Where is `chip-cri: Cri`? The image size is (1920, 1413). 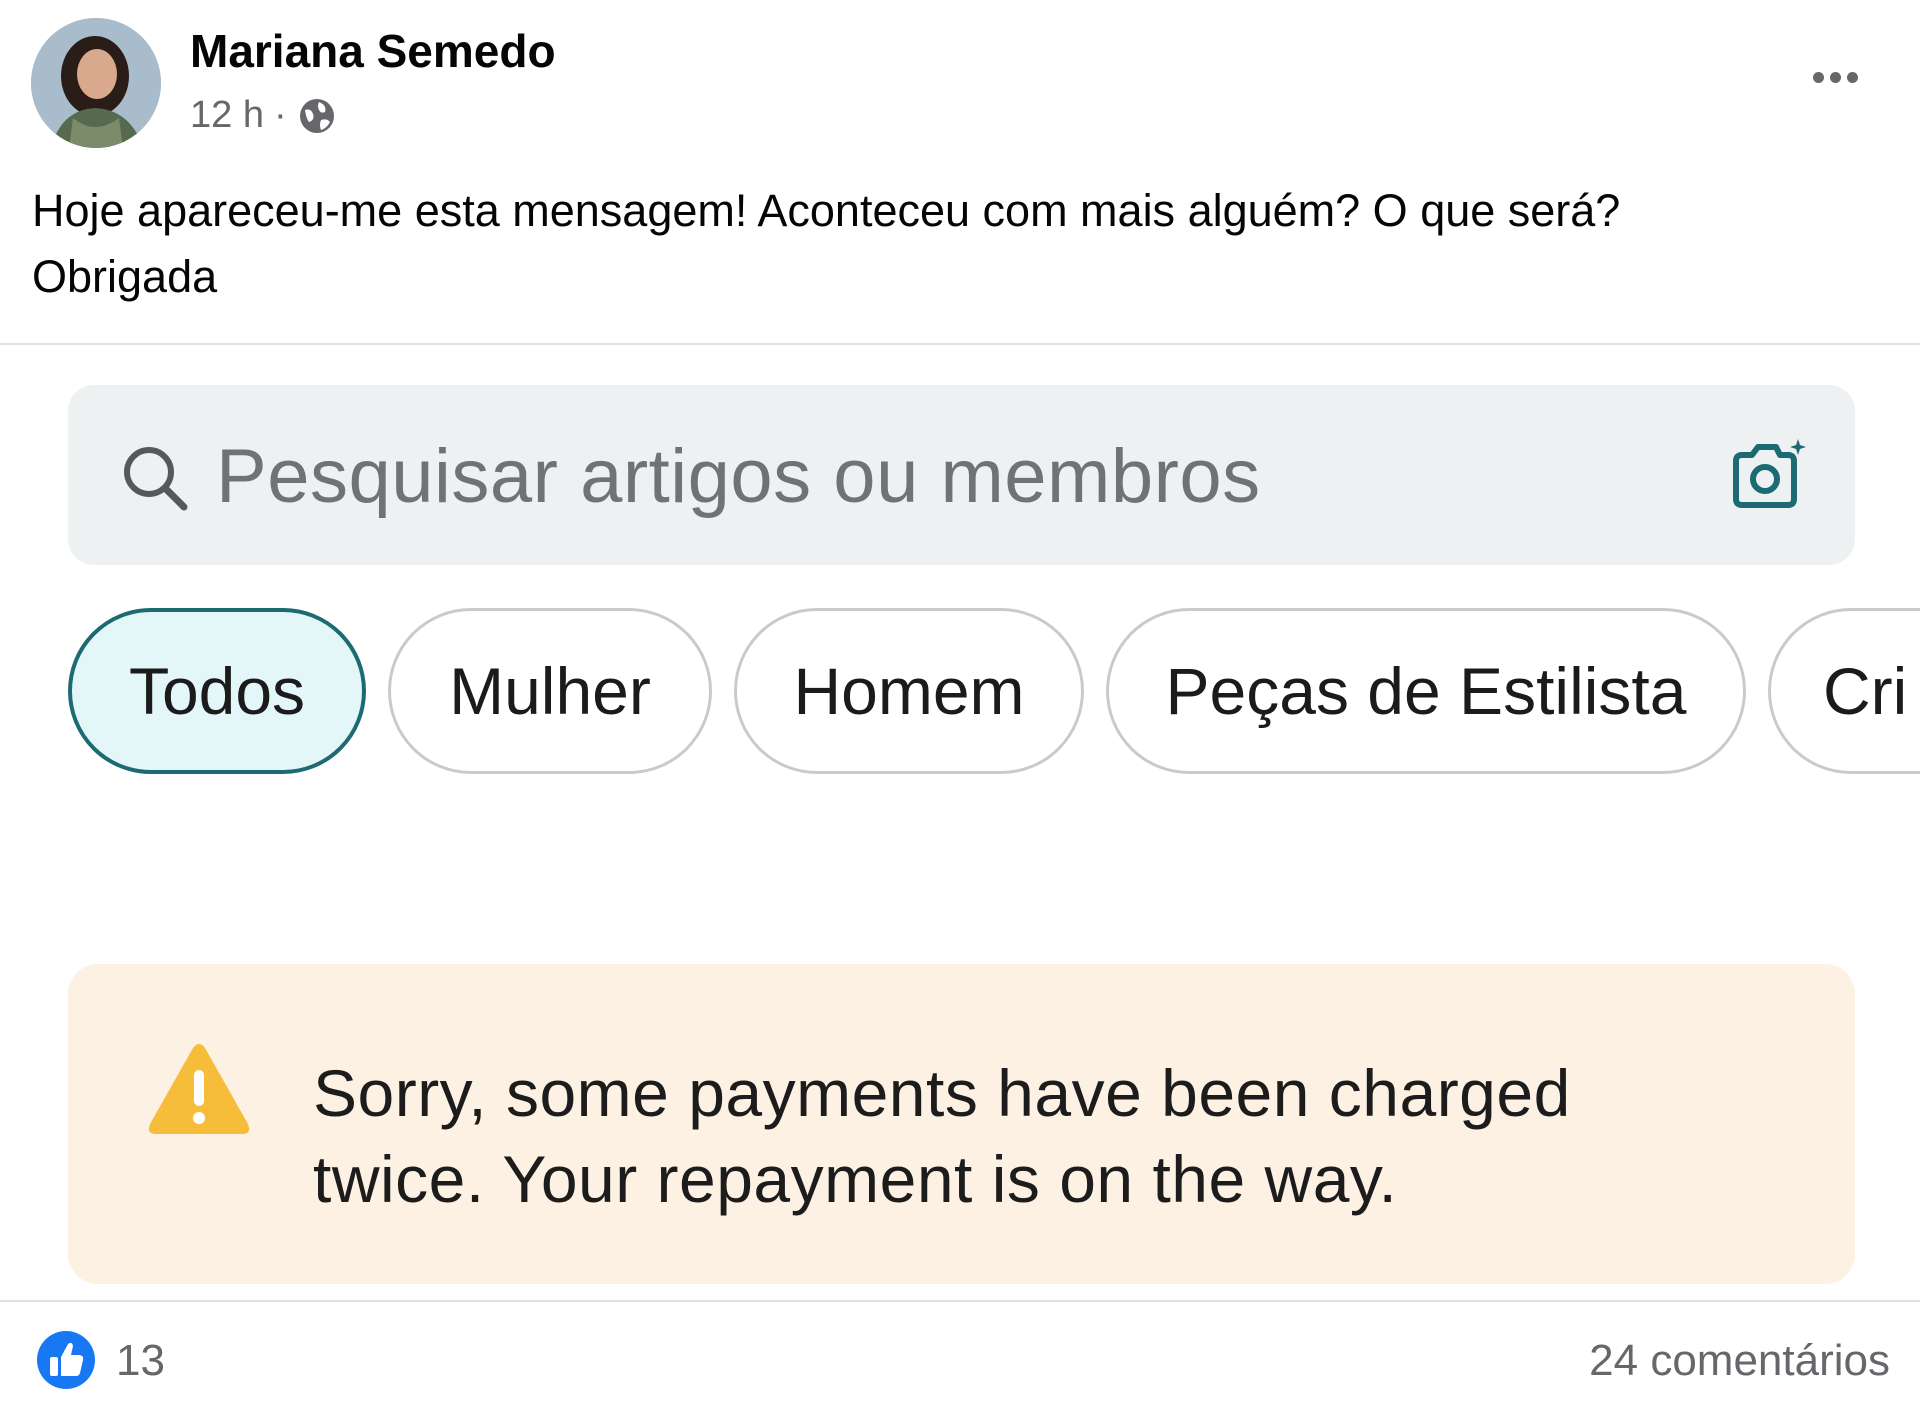
chip-cri: Cri is located at coordinates (1844, 691).